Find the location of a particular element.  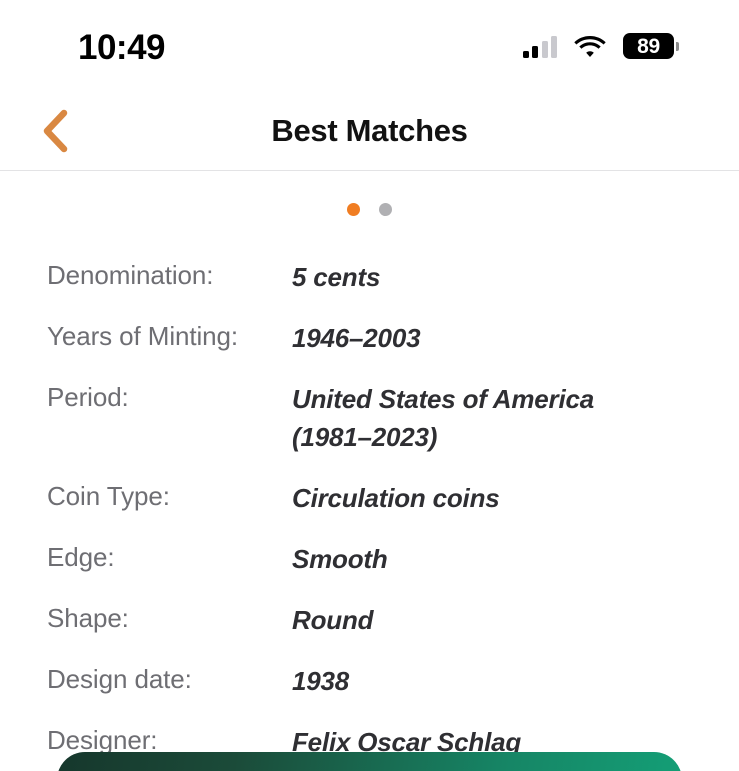

battery-level-label: 89 is located at coordinates (648, 46).